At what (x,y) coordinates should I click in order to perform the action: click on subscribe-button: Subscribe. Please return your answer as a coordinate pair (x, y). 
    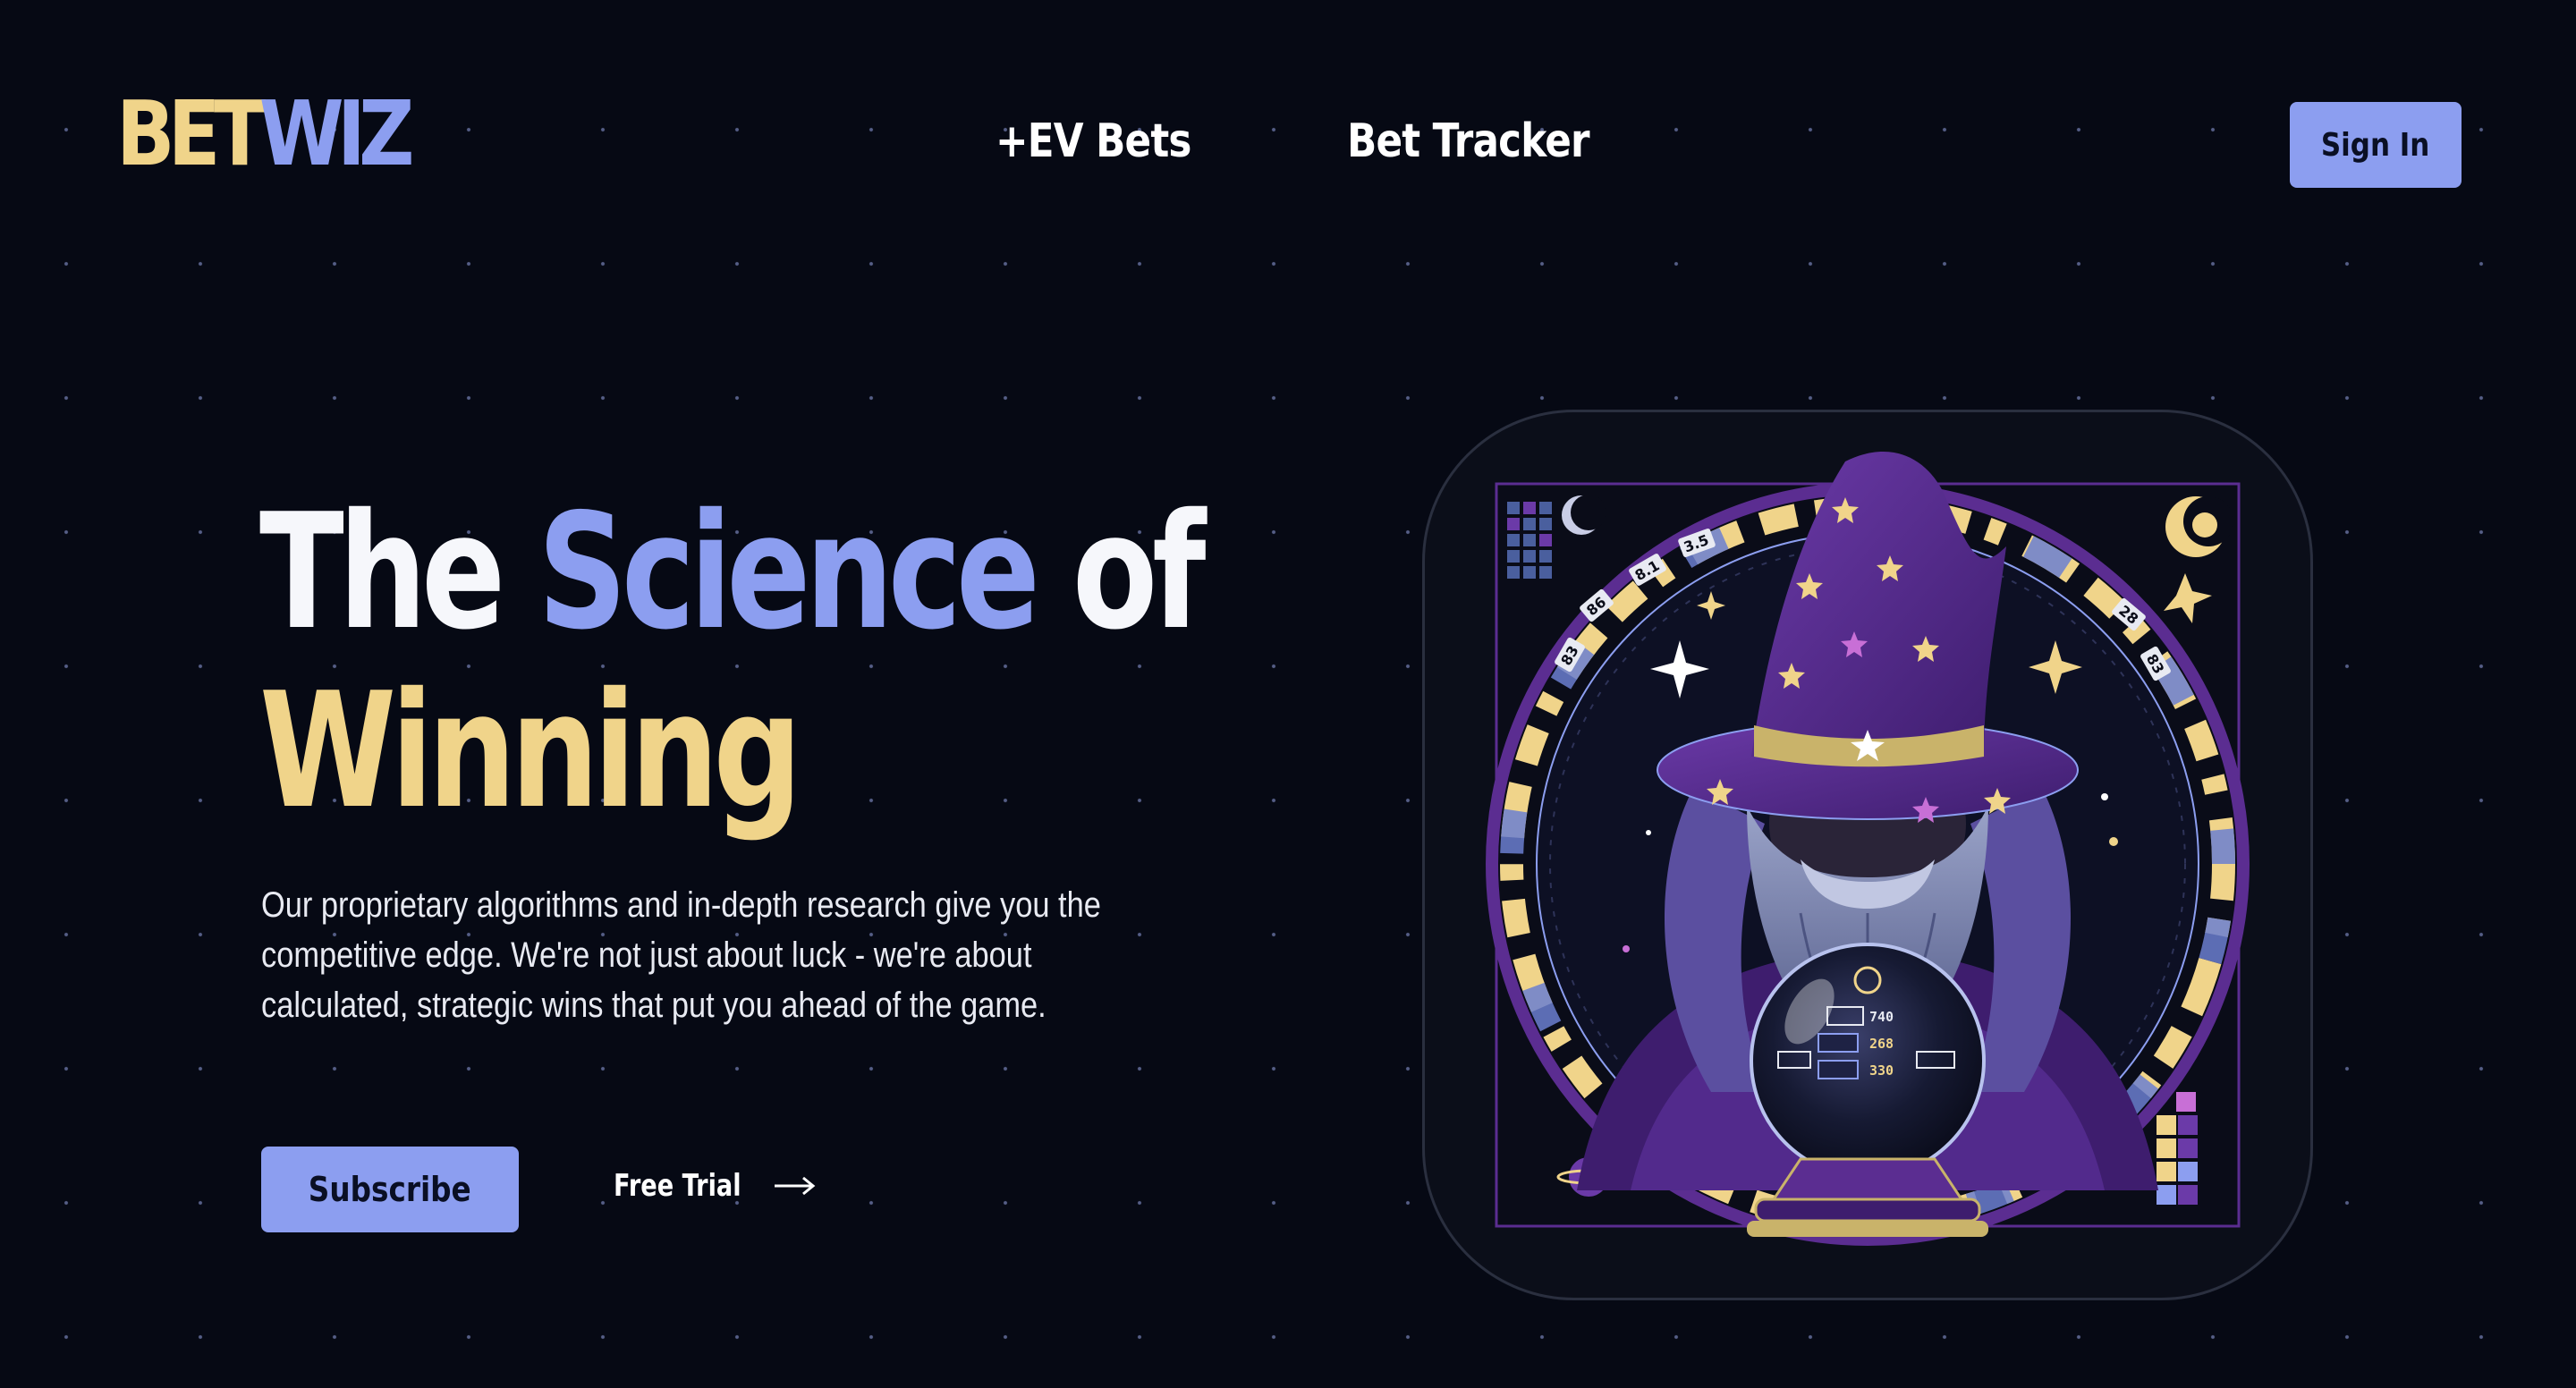
    Looking at the image, I should click on (390, 1190).